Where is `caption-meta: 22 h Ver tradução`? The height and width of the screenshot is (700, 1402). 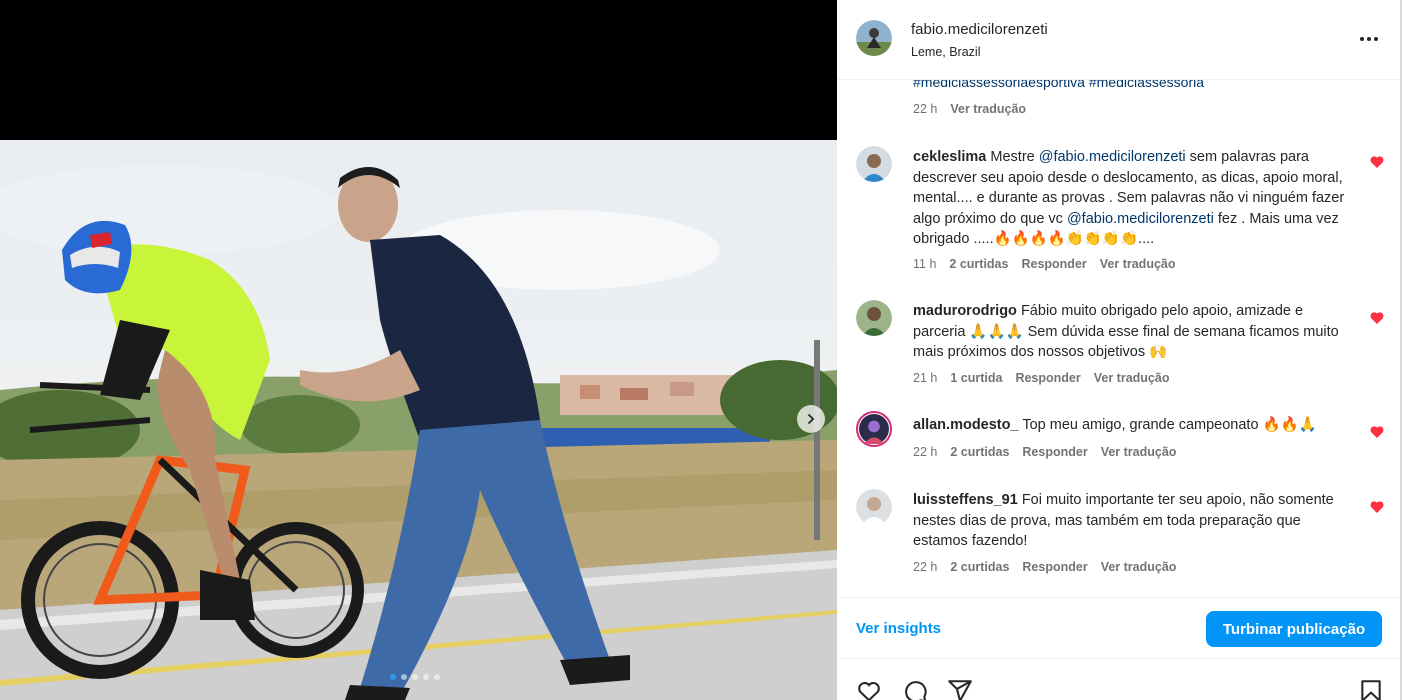 caption-meta: 22 h Ver tradução is located at coordinates (969, 109).